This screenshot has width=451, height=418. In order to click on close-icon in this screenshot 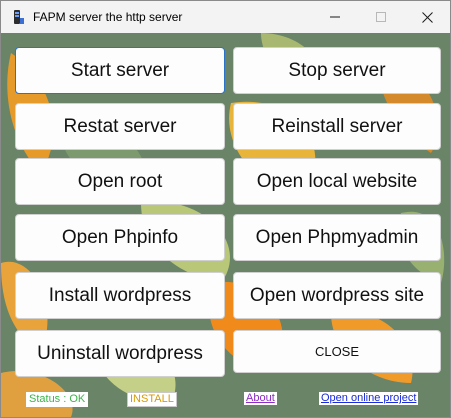, I will do `click(427, 17)`.